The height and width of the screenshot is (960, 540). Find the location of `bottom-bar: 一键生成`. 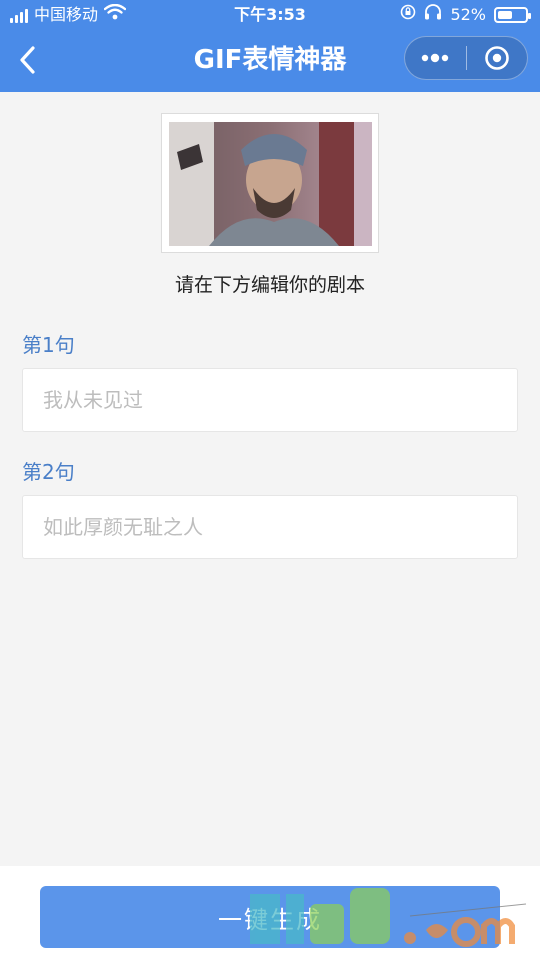

bottom-bar: 一键生成 is located at coordinates (270, 913).